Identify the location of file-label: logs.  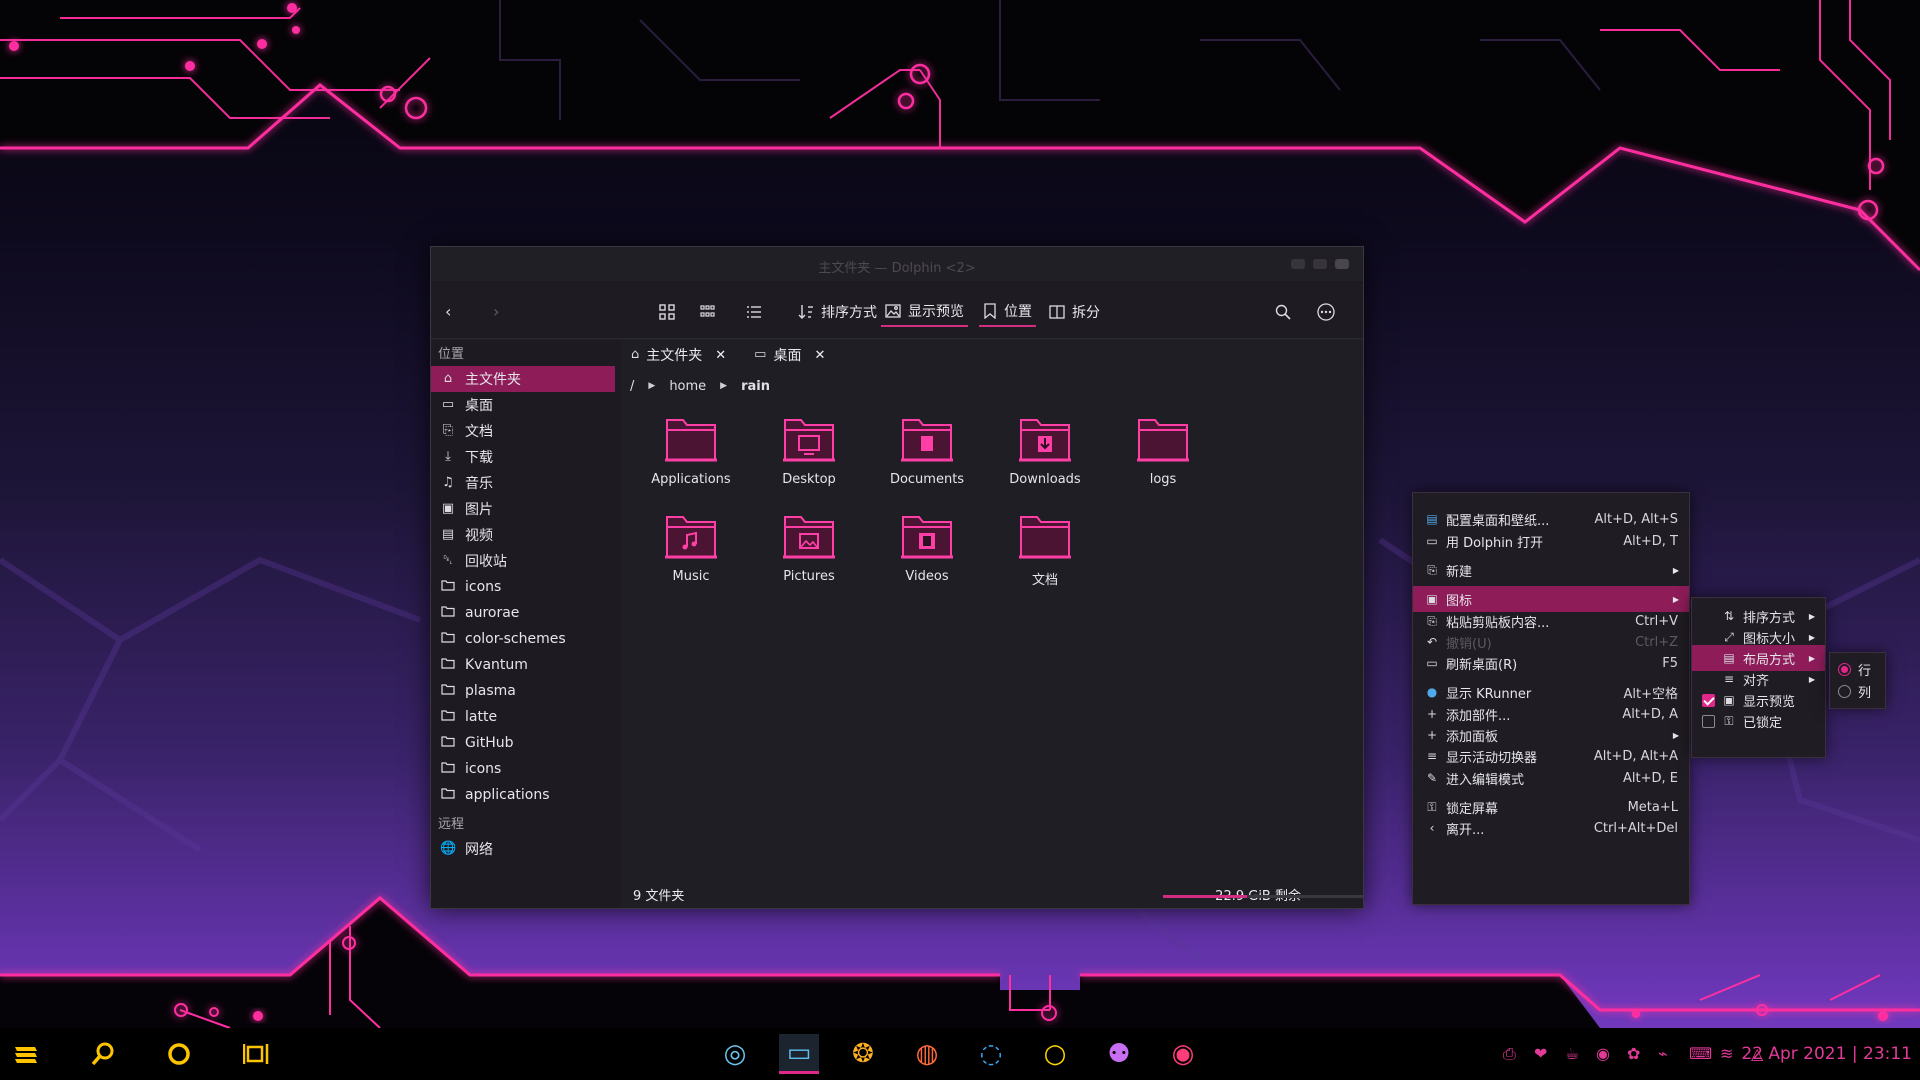
(1163, 479).